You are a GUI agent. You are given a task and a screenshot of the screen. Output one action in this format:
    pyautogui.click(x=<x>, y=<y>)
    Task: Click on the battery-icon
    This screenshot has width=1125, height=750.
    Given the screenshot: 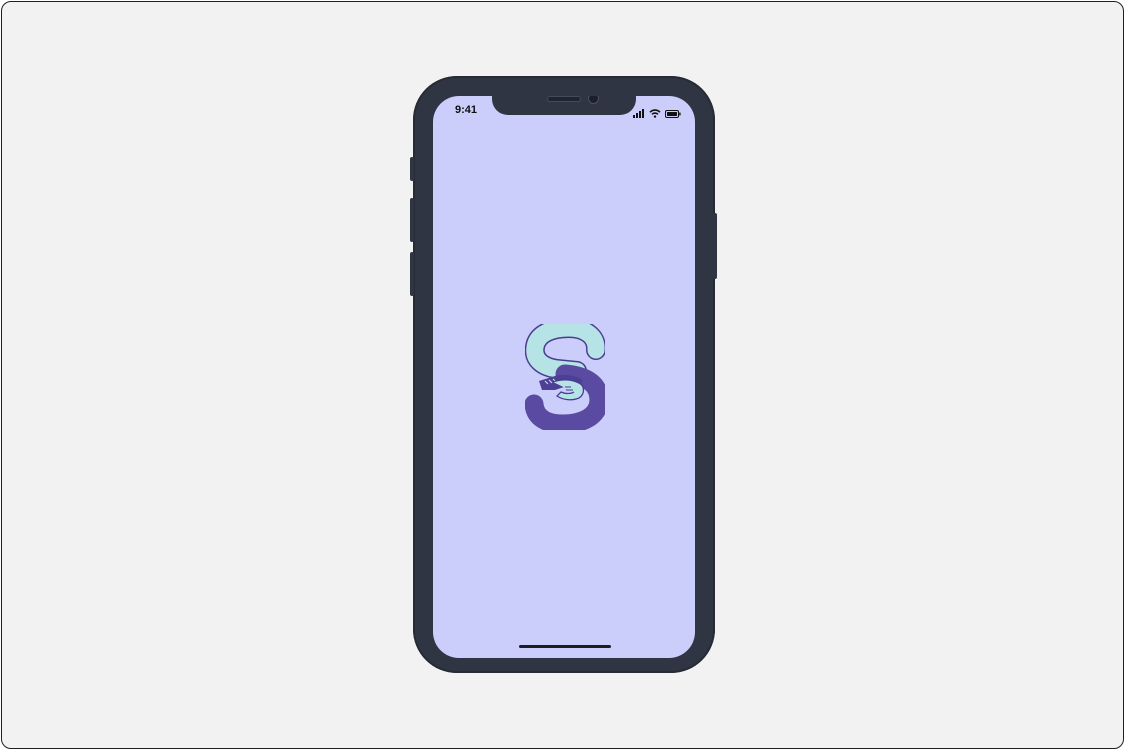 What is the action you would take?
    pyautogui.click(x=673, y=114)
    